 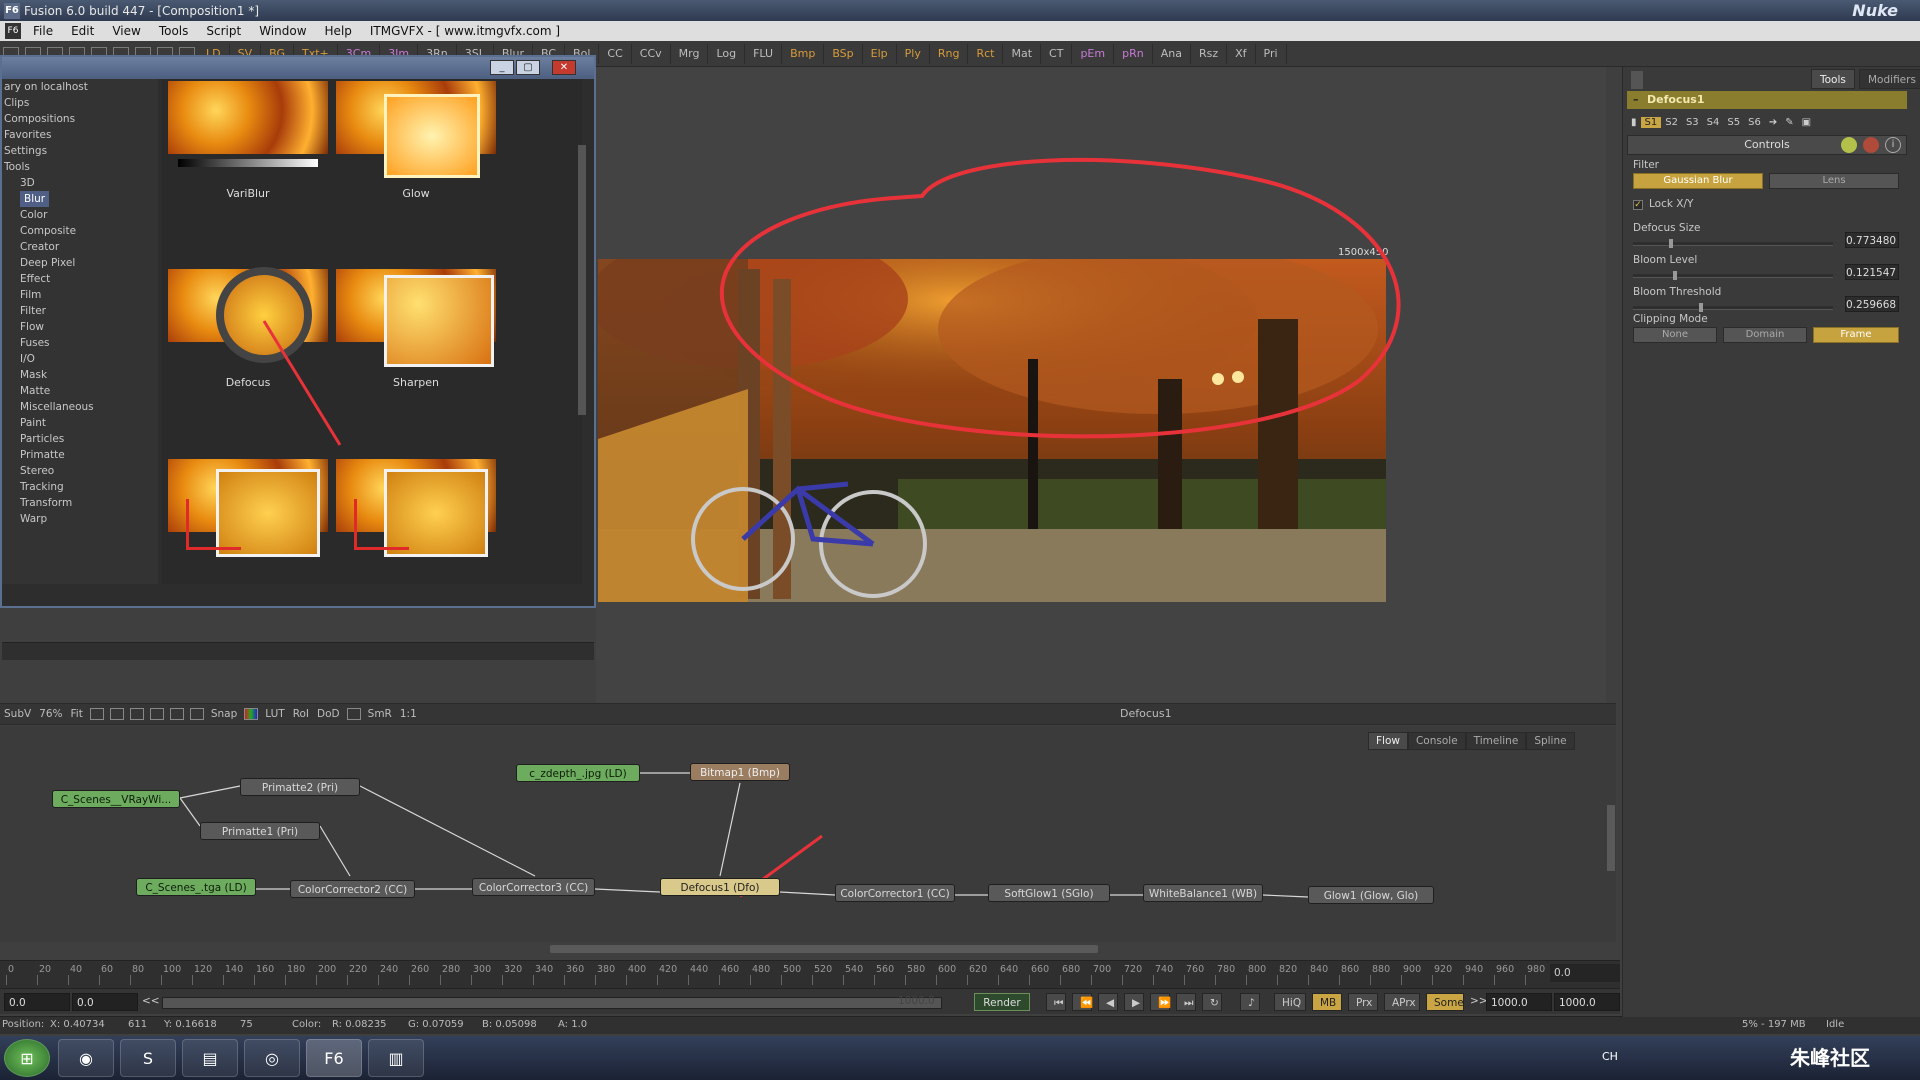 I want to click on toolbar-button-ana: Ana, so click(x=1172, y=53).